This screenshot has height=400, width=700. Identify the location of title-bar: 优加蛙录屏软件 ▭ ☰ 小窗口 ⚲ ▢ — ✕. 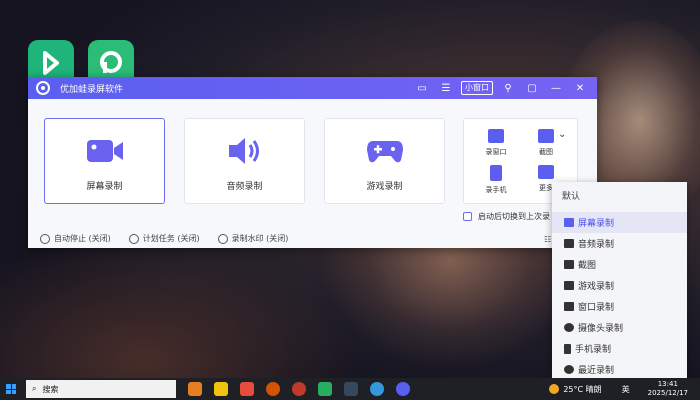
(312, 88).